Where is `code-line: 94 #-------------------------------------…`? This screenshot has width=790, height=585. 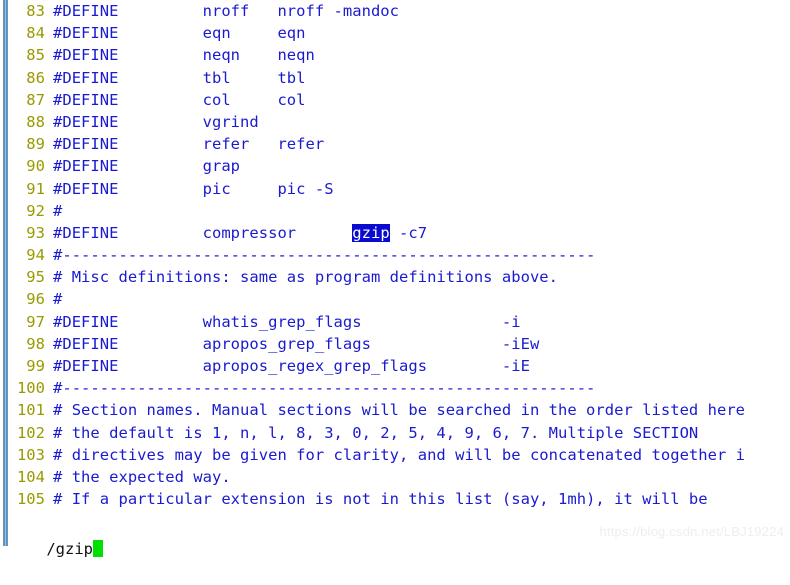 code-line: 94 #-------------------------------------… is located at coordinates (399, 255).